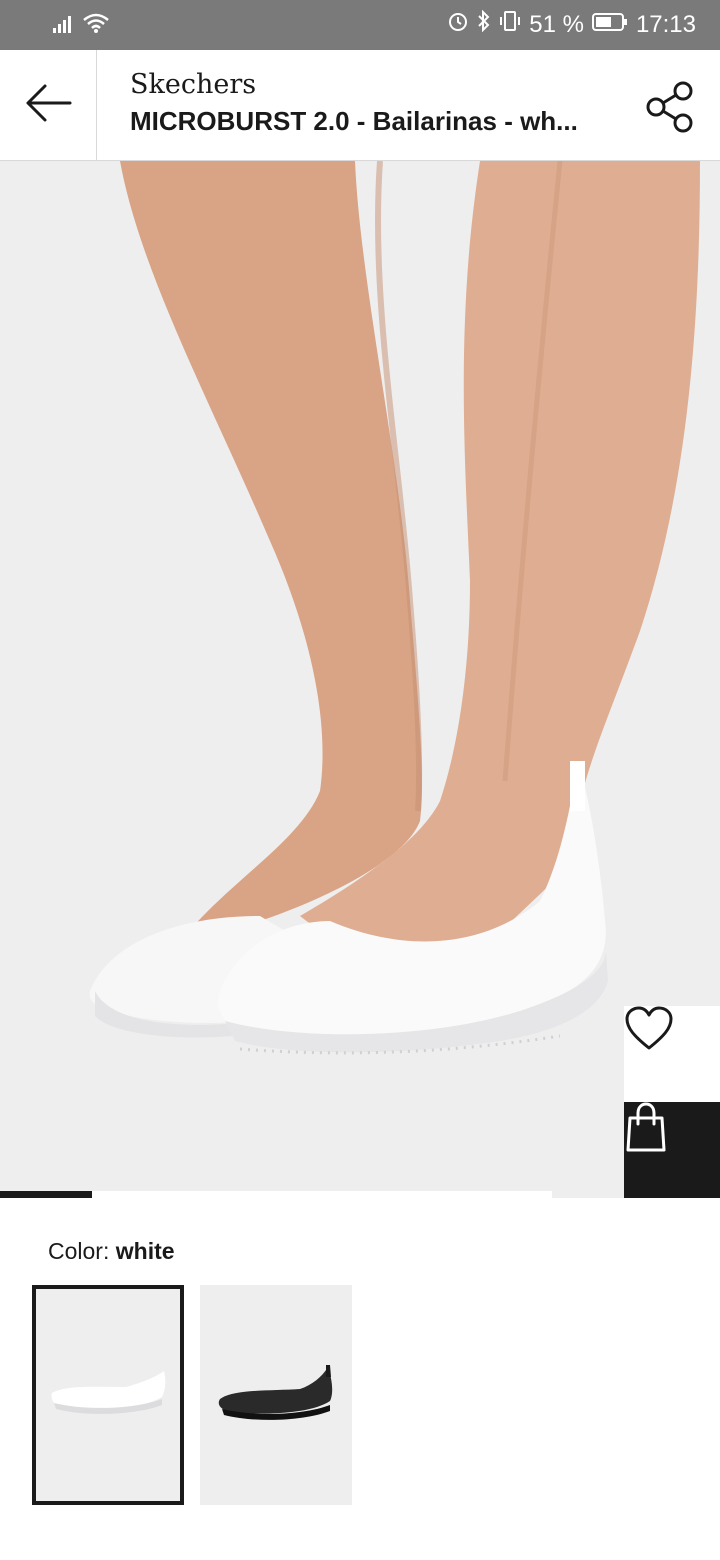 Image resolution: width=720 pixels, height=1560 pixels. I want to click on bluetooth-icon, so click(484, 24).